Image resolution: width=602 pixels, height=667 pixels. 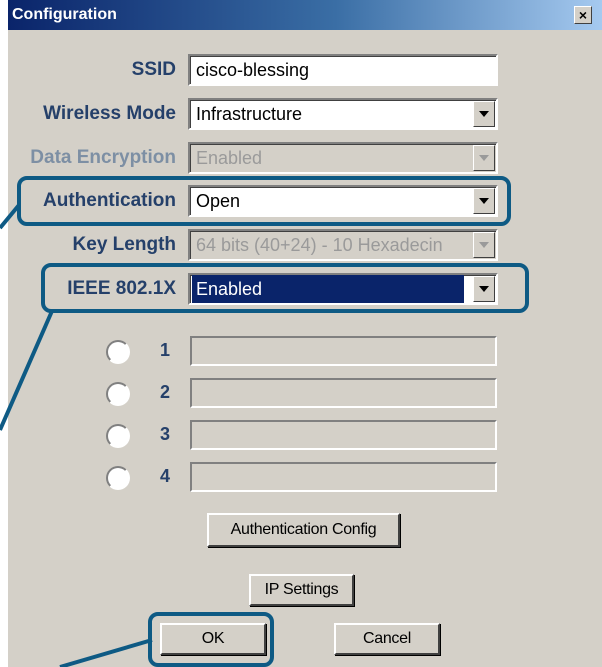 I want to click on ok-highlight, so click(x=211, y=639).